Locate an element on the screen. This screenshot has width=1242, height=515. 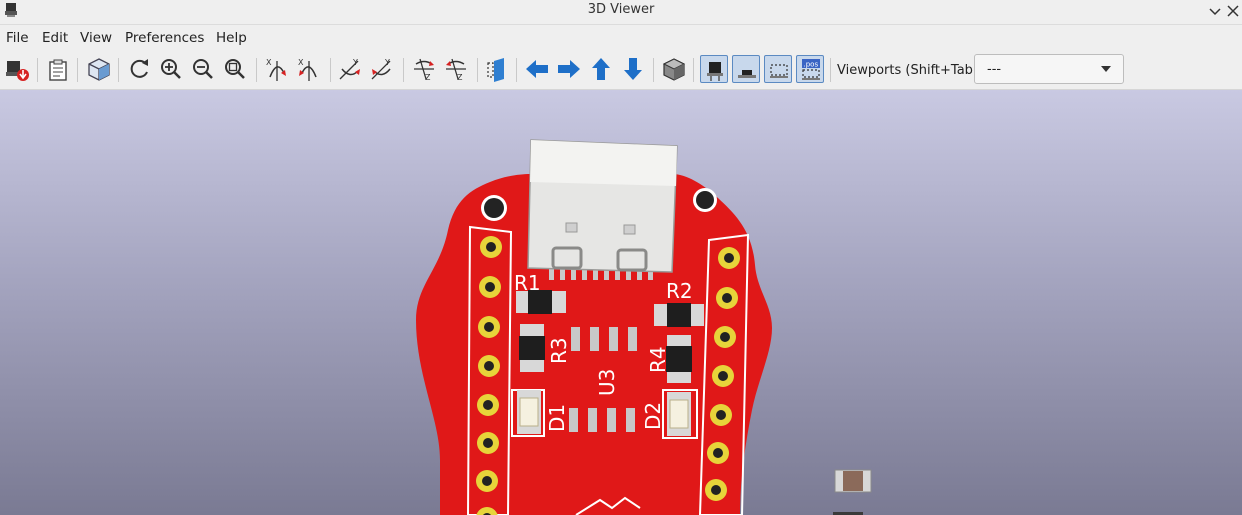
rotate-x-ccw-button: X is located at coordinates (309, 69).